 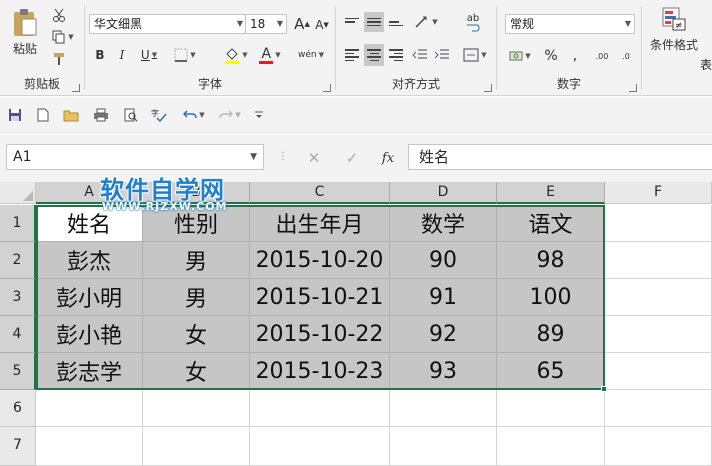 What do you see at coordinates (442, 55) in the screenshot?
I see `increase-indent-button` at bounding box center [442, 55].